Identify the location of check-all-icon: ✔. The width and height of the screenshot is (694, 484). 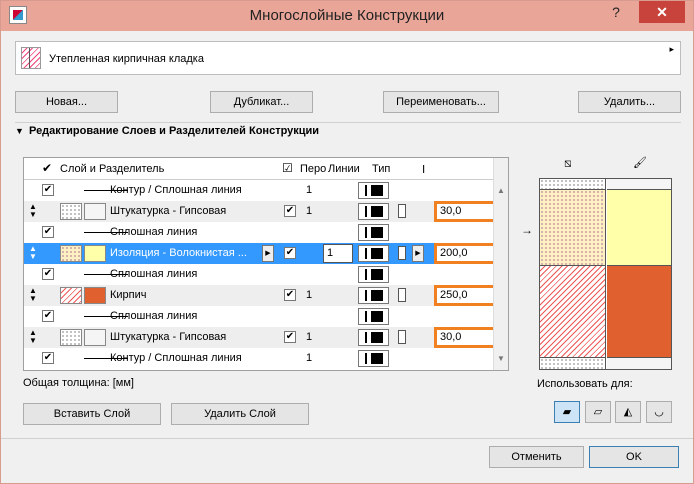
(47, 168).